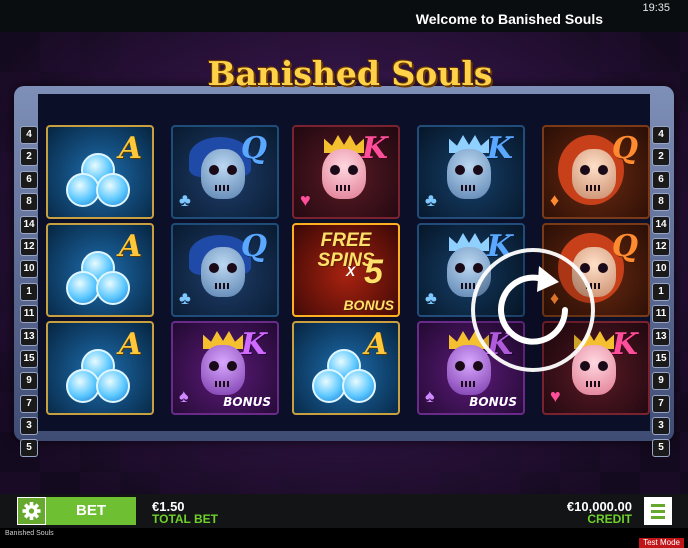 The image size is (688, 548). Describe the element at coordinates (661, 246) in the screenshot. I see `payline-badge-right: 12` at that location.